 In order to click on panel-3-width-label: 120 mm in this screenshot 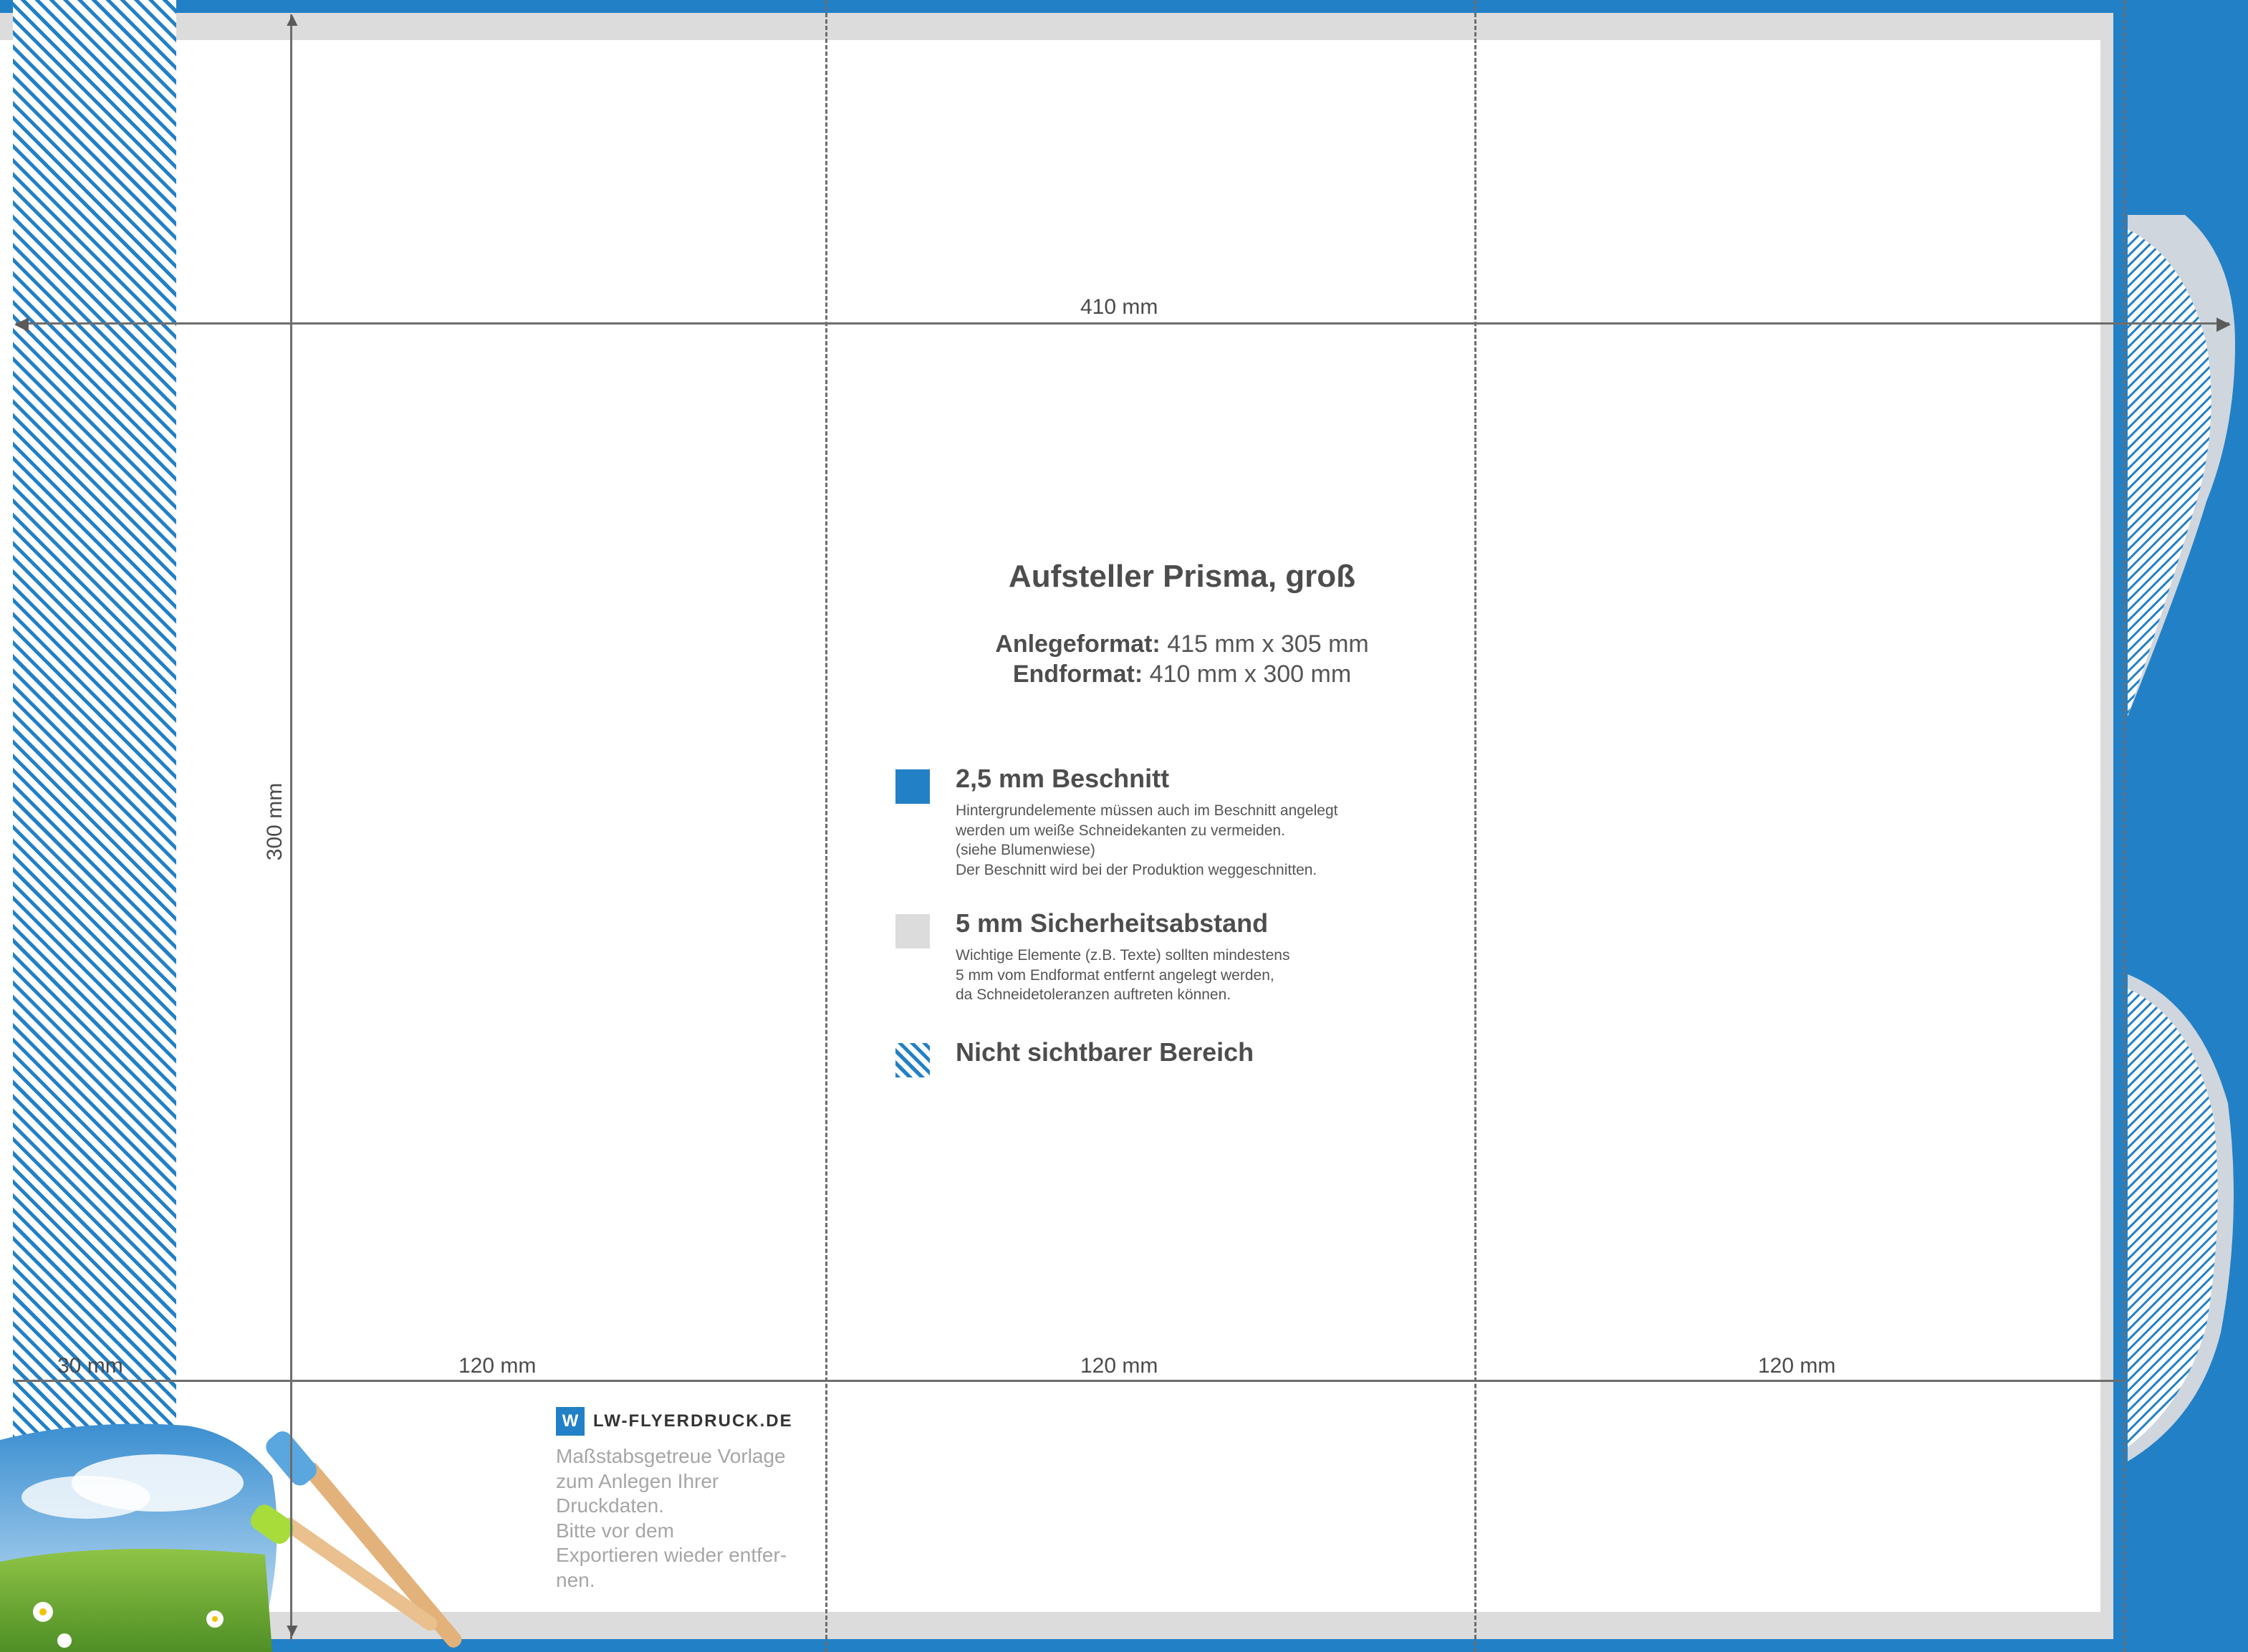, I will do `click(1797, 1366)`.